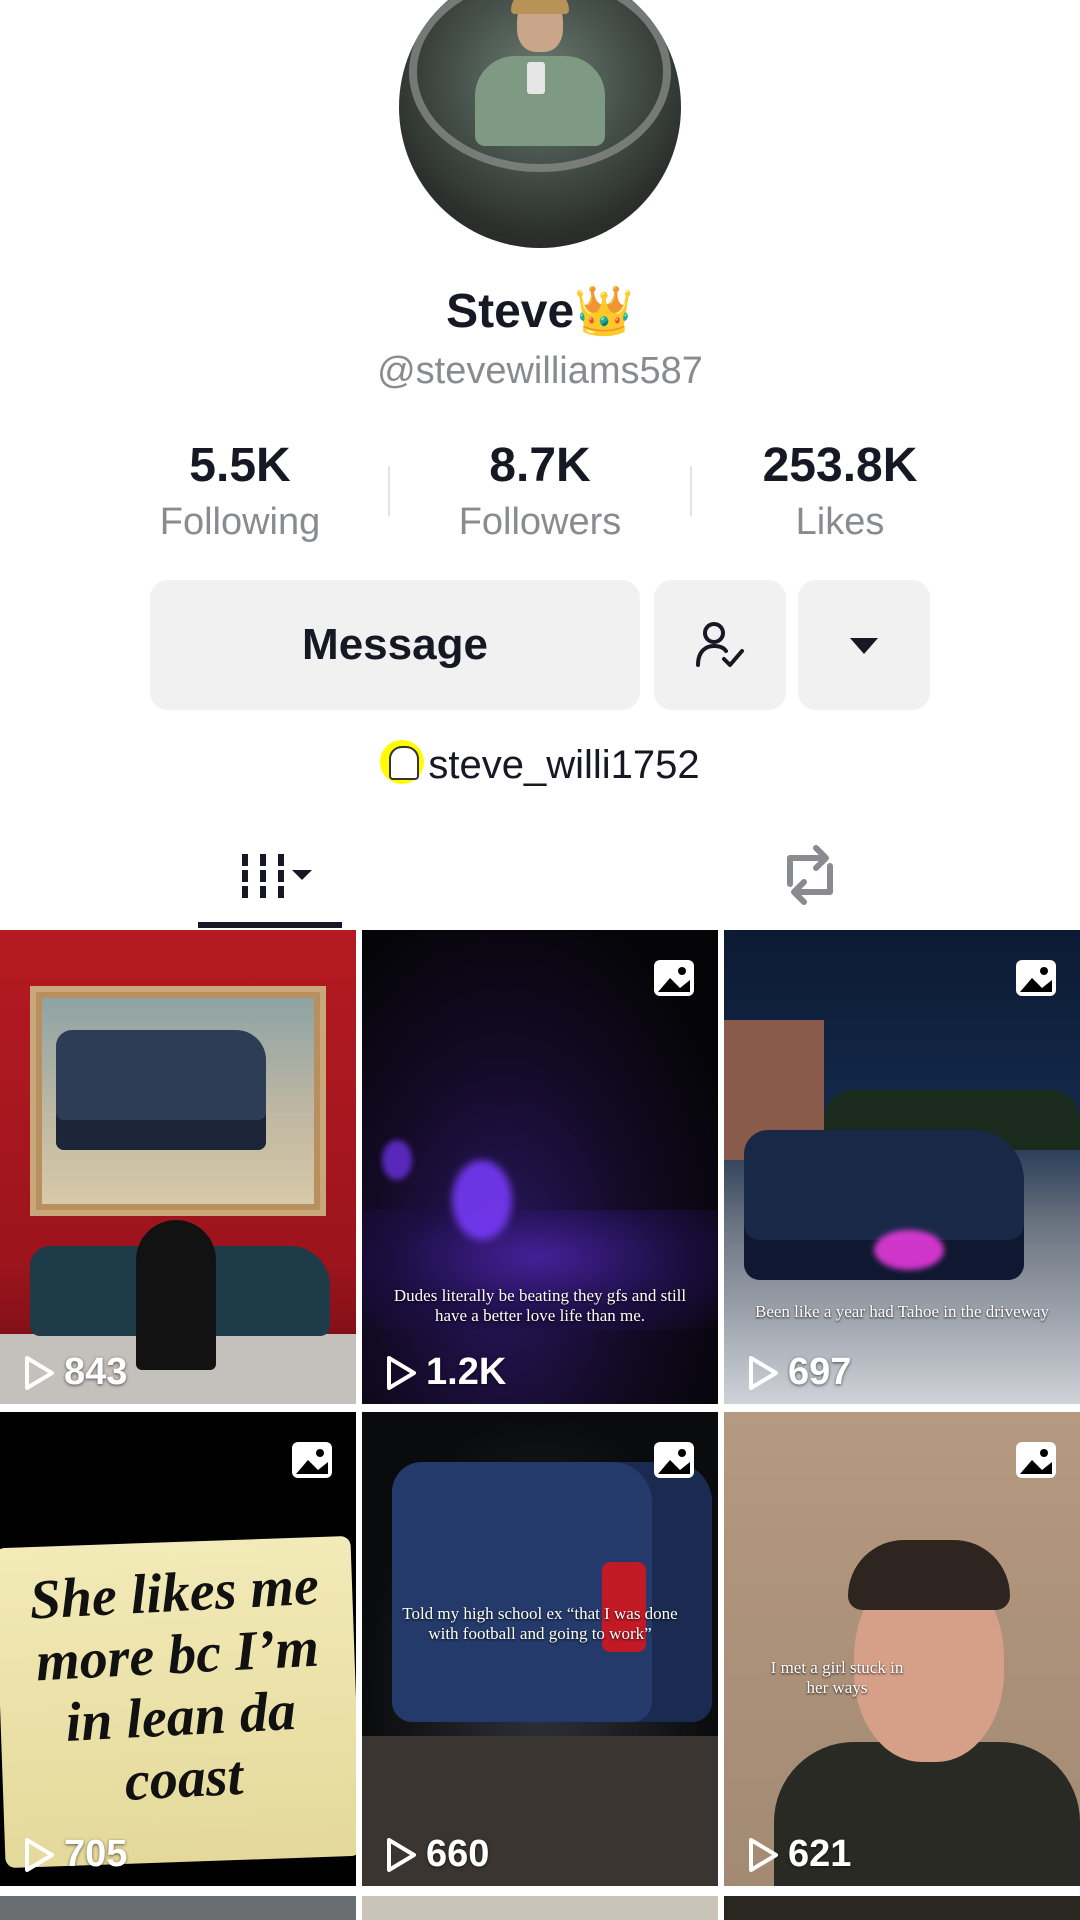 Image resolution: width=1080 pixels, height=1920 pixels. I want to click on person-image, so click(176, 1295).